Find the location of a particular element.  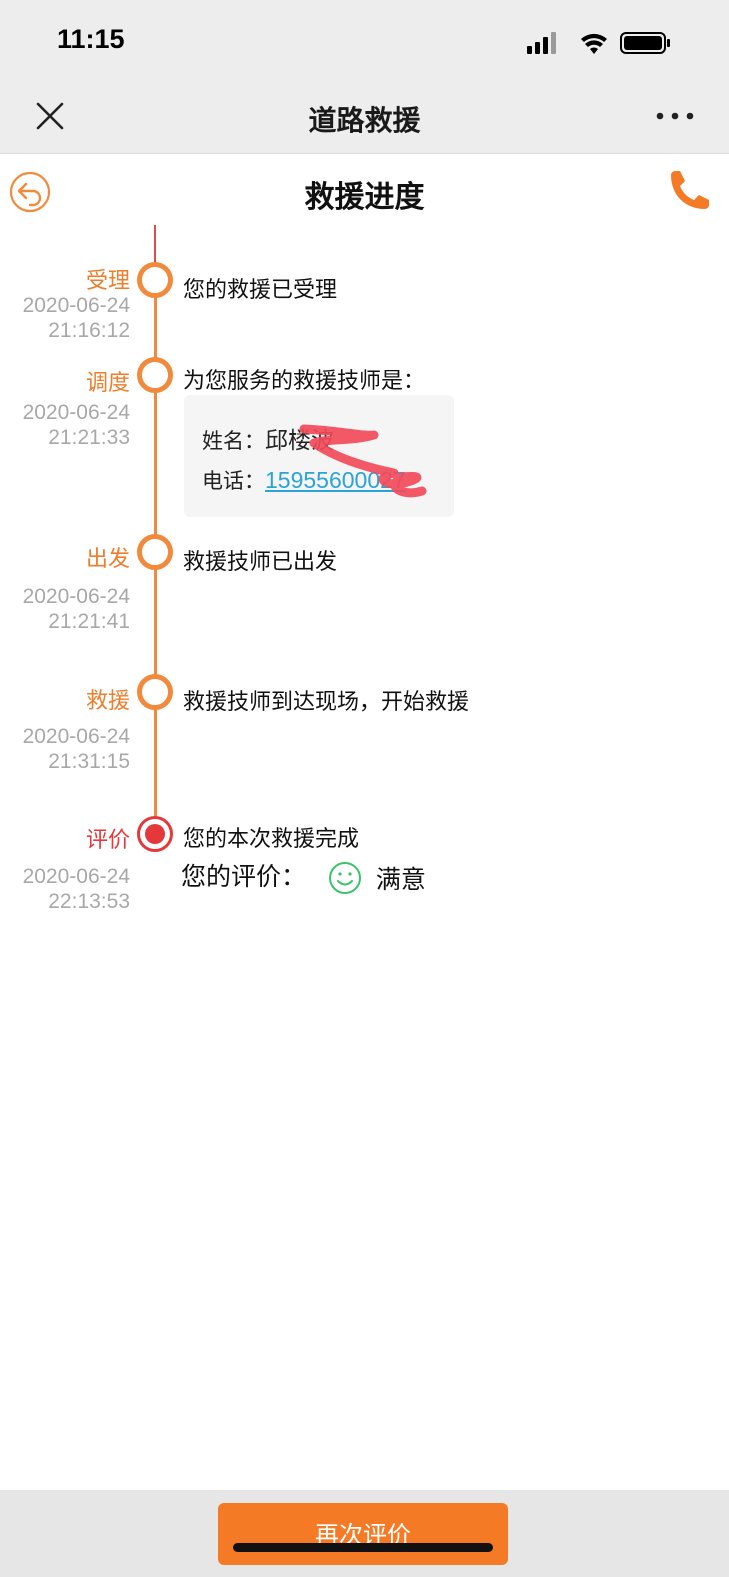

step-text: 您的本次救援完成 is located at coordinates (271, 839).